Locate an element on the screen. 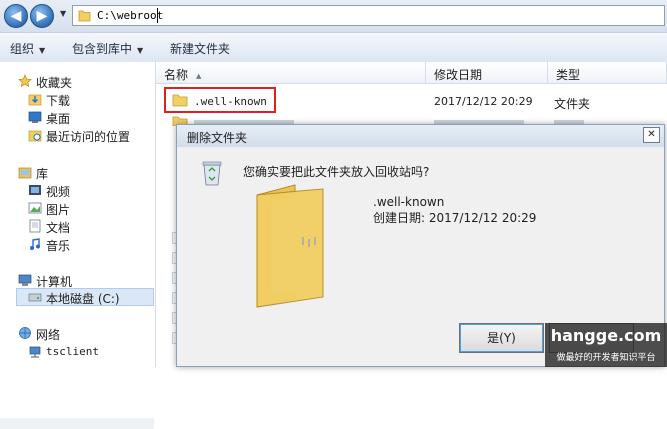  address-row: ◀ ▶ ▼ C:\webroot is located at coordinates (333, 16).